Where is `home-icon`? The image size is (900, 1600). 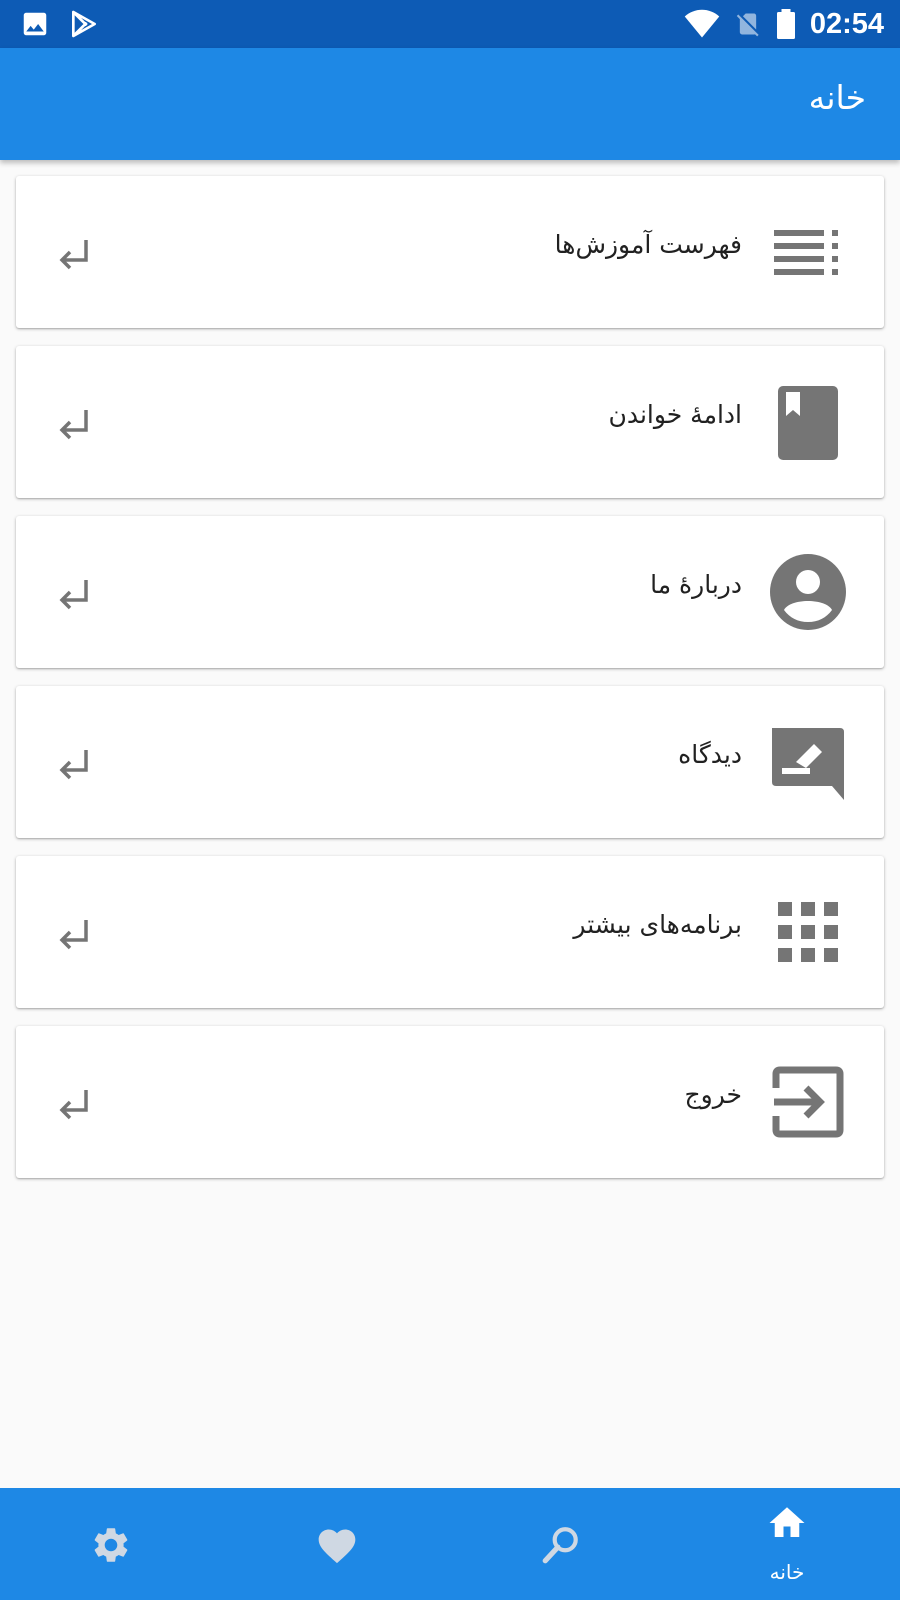 home-icon is located at coordinates (787, 1522).